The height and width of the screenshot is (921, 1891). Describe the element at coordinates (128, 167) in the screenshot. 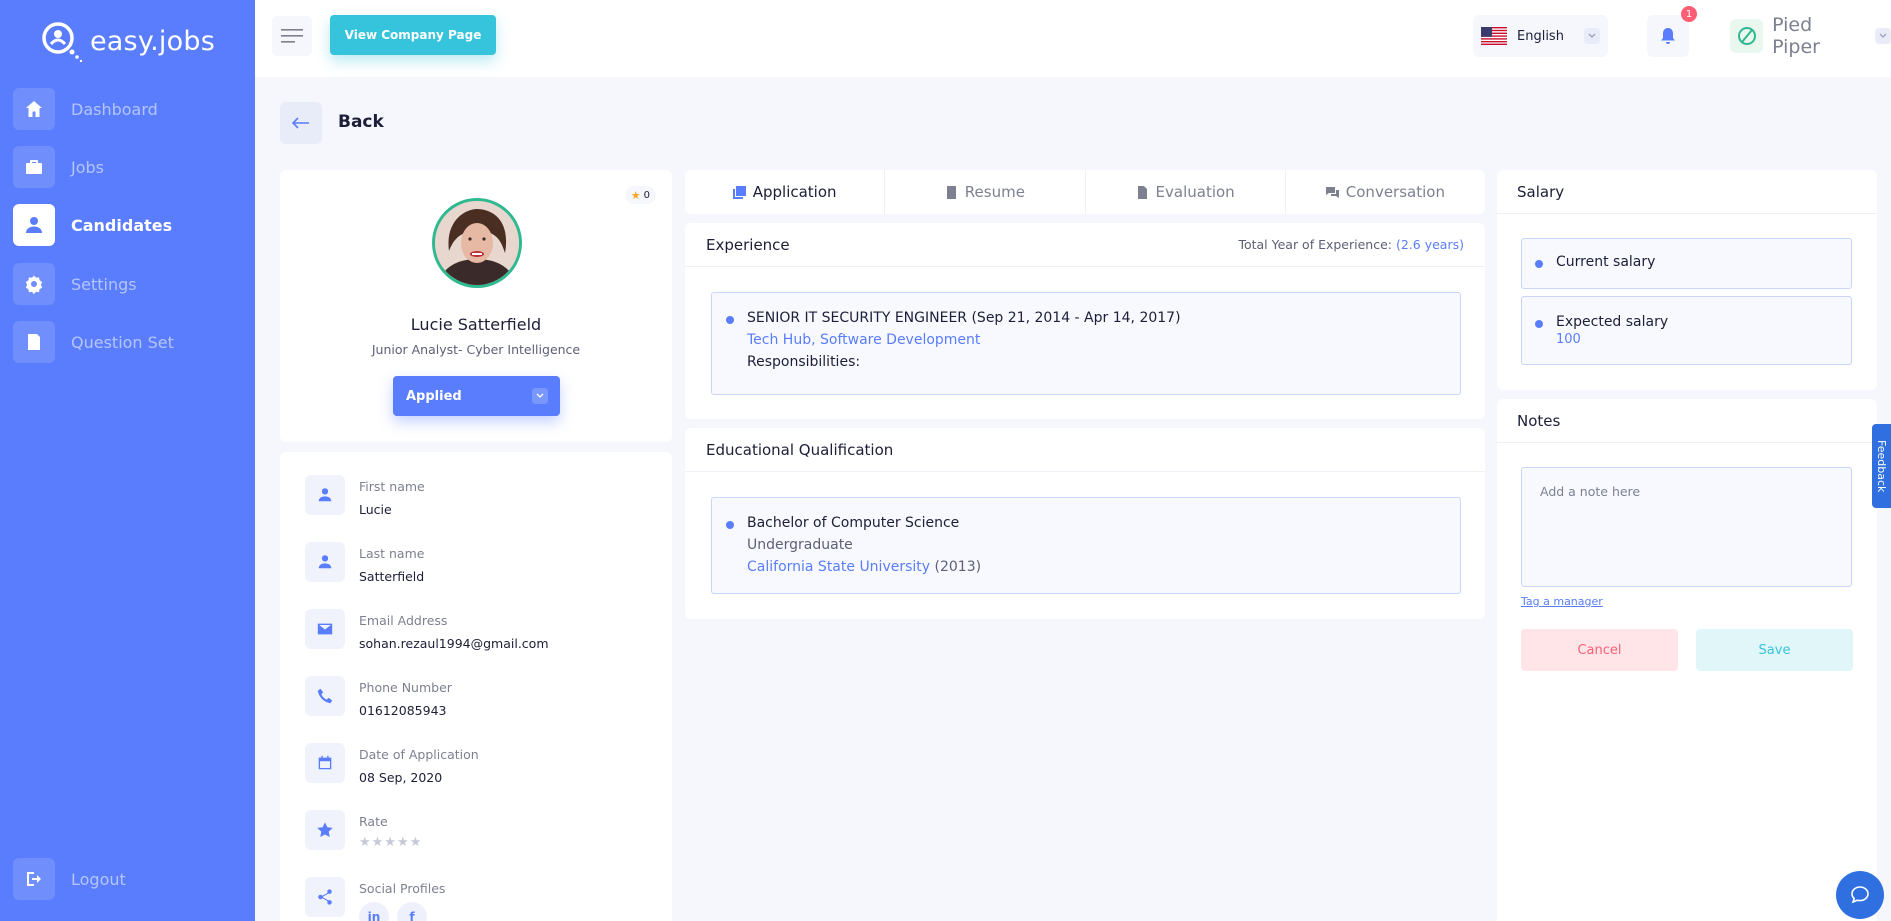

I see `sidebar-item-jobs: Jobs` at that location.